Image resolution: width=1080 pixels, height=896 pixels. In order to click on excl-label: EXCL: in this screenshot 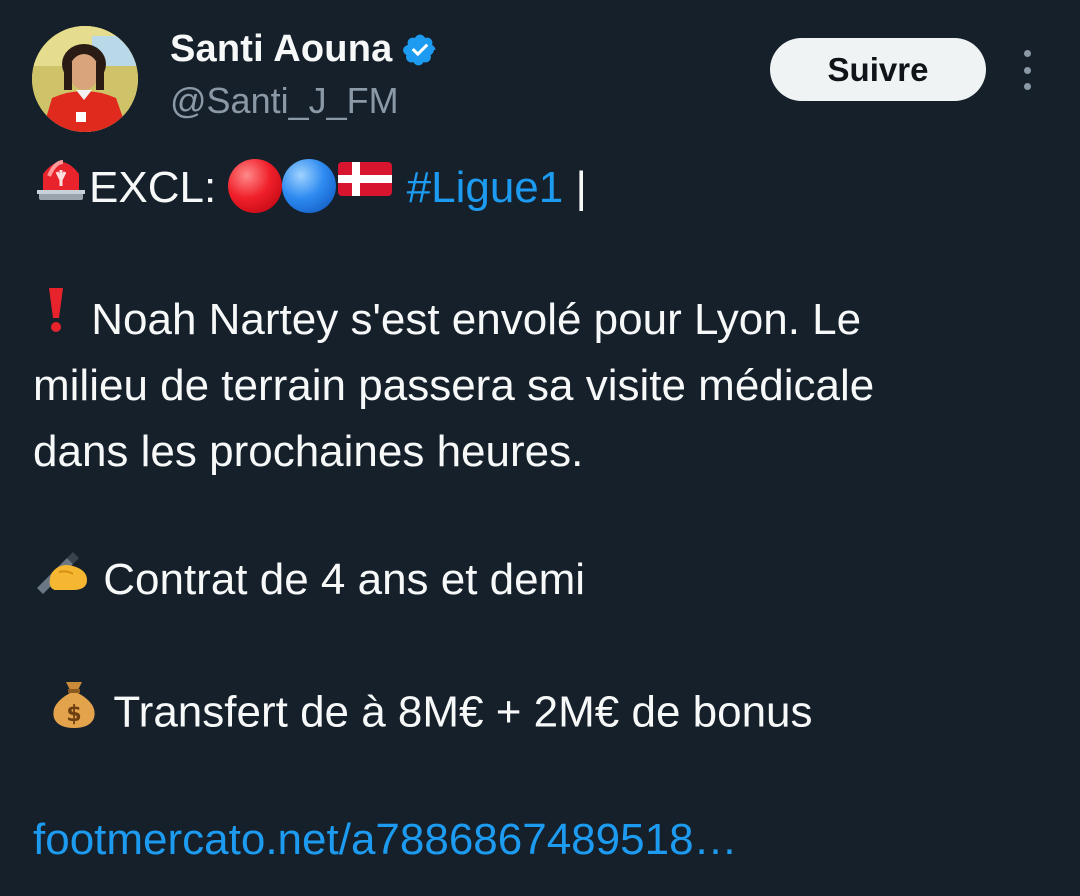, I will do `click(159, 187)`.